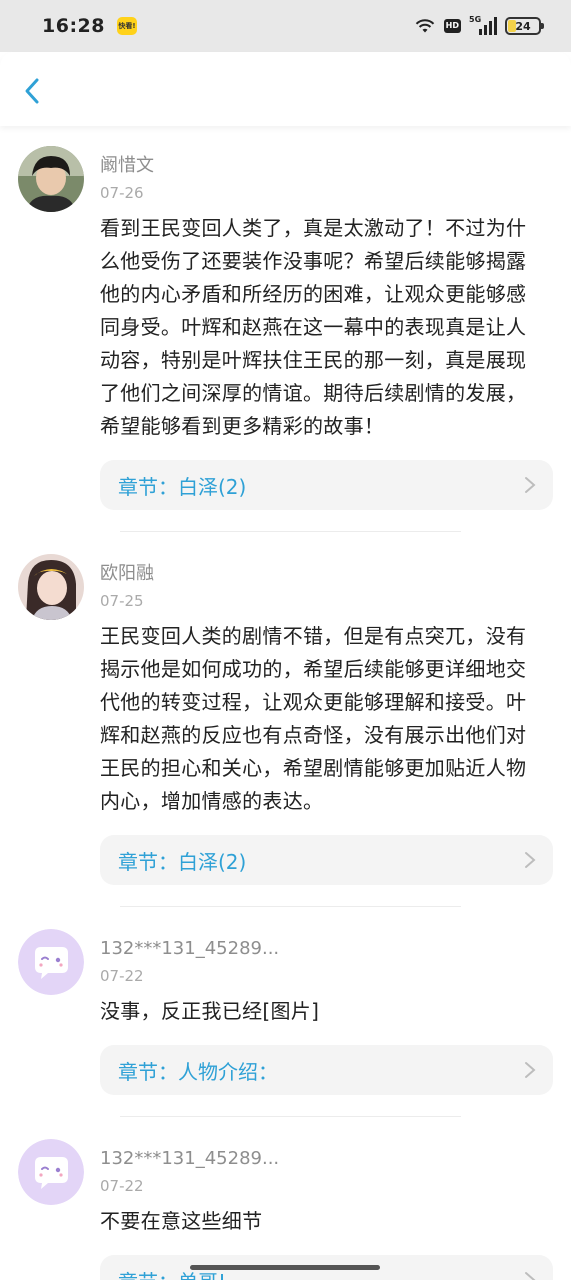 Image resolution: width=571 pixels, height=1280 pixels. I want to click on home-indicator, so click(285, 1267).